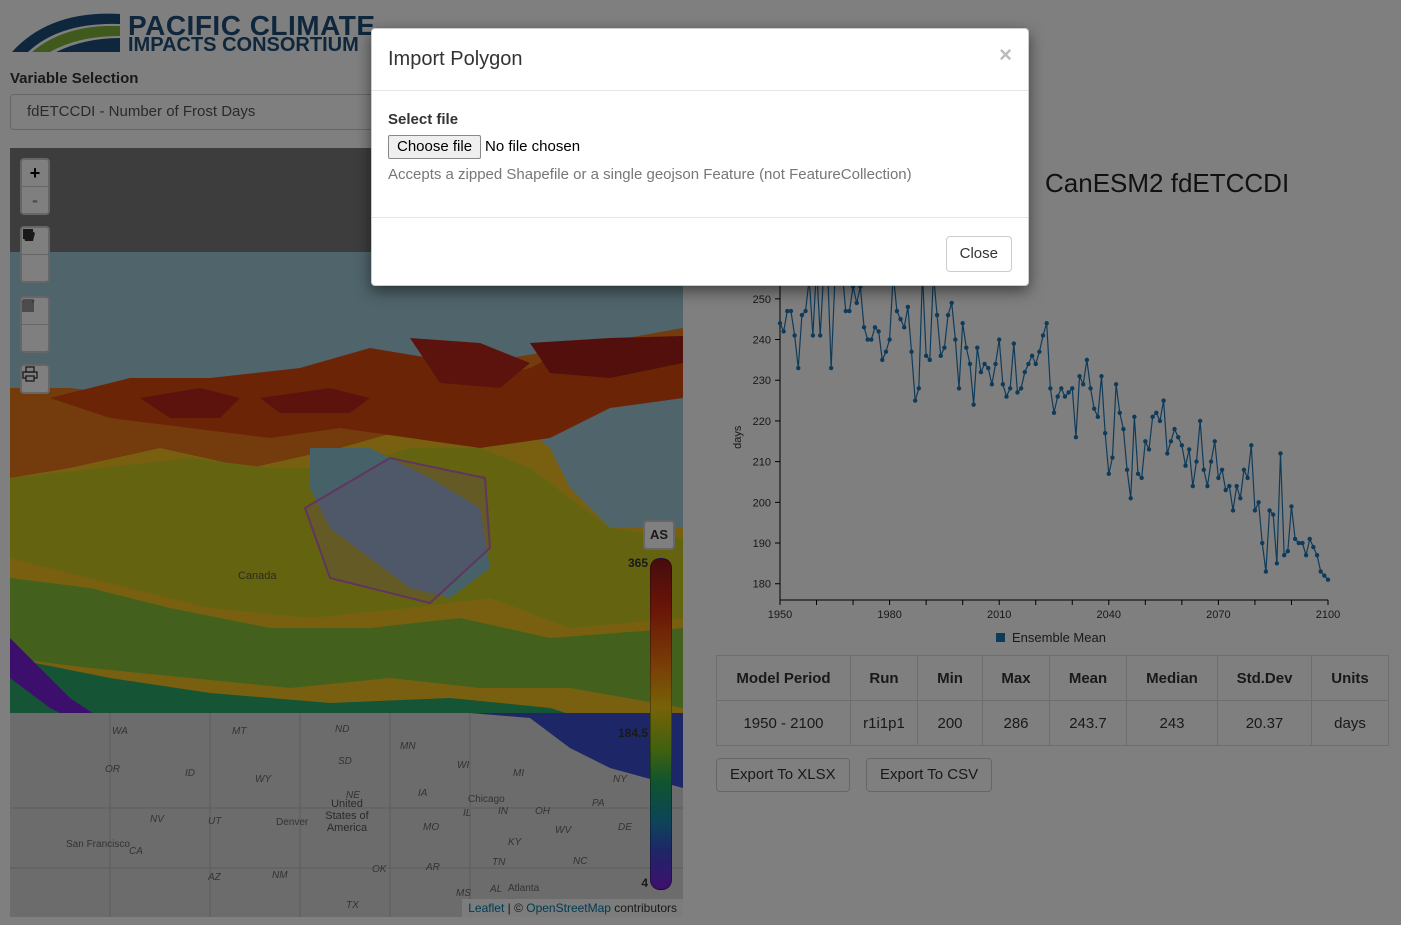 The image size is (1401, 925). I want to click on modal-header: Import Polygon ×, so click(700, 60).